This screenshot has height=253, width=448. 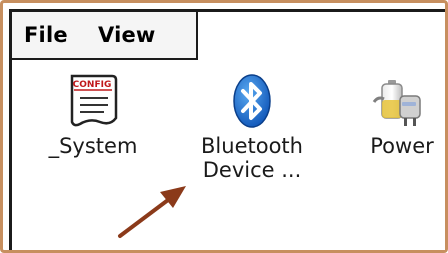 What do you see at coordinates (152, 212) in the screenshot?
I see `annotation-arrow` at bounding box center [152, 212].